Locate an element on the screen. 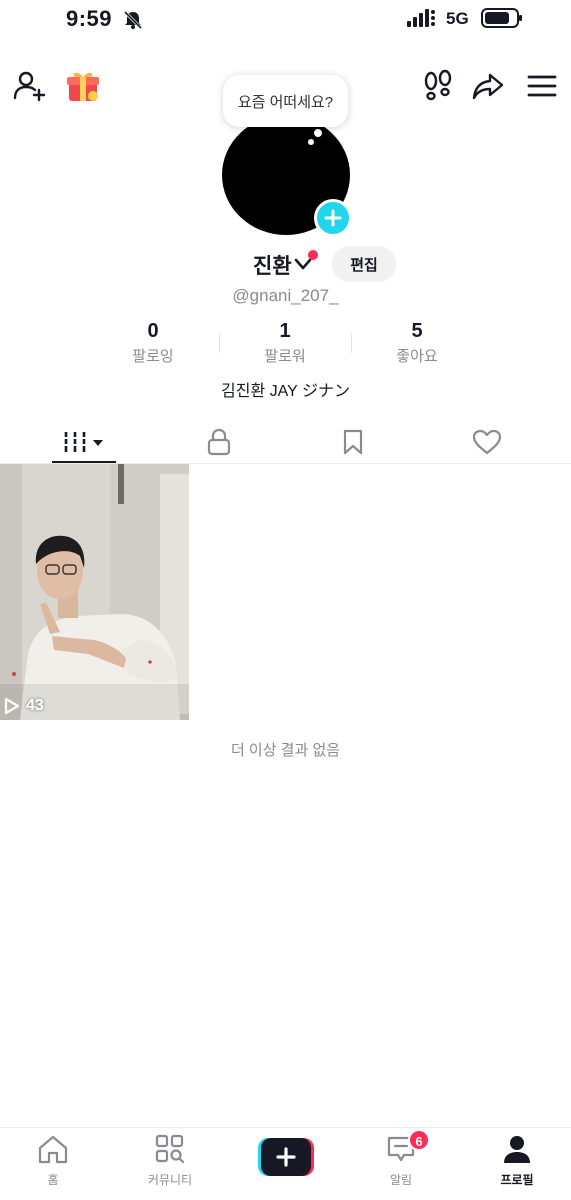  video-thumbnail-image is located at coordinates (94, 592).